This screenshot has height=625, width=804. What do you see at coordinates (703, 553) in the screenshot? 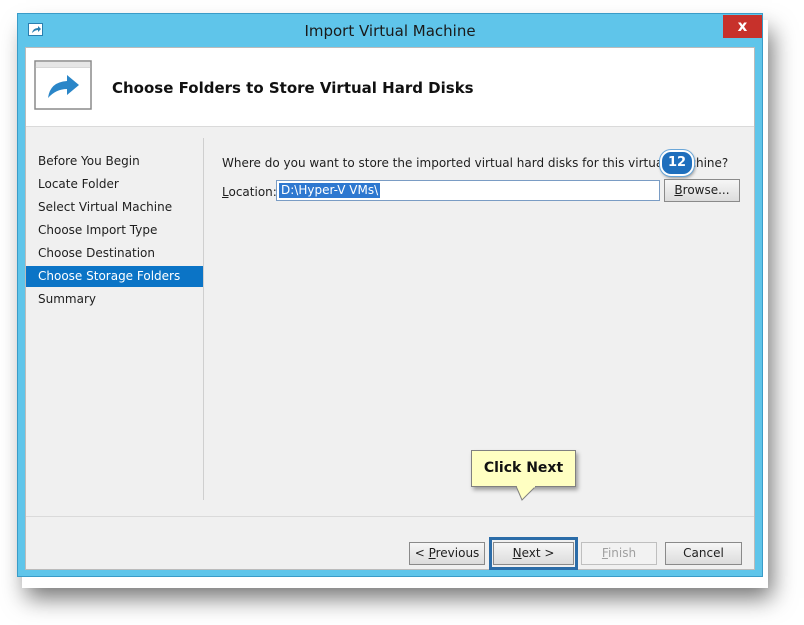
I see `cancel-button: Cancel` at bounding box center [703, 553].